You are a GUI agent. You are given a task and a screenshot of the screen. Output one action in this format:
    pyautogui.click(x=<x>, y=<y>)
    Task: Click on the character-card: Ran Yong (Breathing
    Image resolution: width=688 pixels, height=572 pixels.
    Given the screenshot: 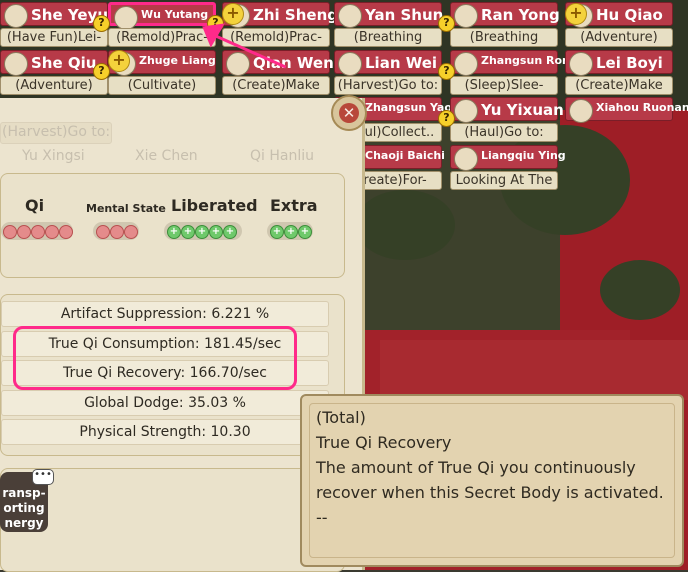 What is the action you would take?
    pyautogui.click(x=505, y=24)
    